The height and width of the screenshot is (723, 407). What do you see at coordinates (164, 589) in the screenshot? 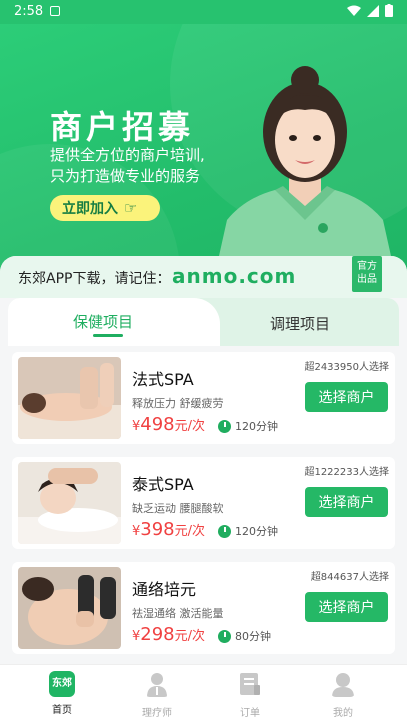
I see `service-name: 通络培元` at bounding box center [164, 589].